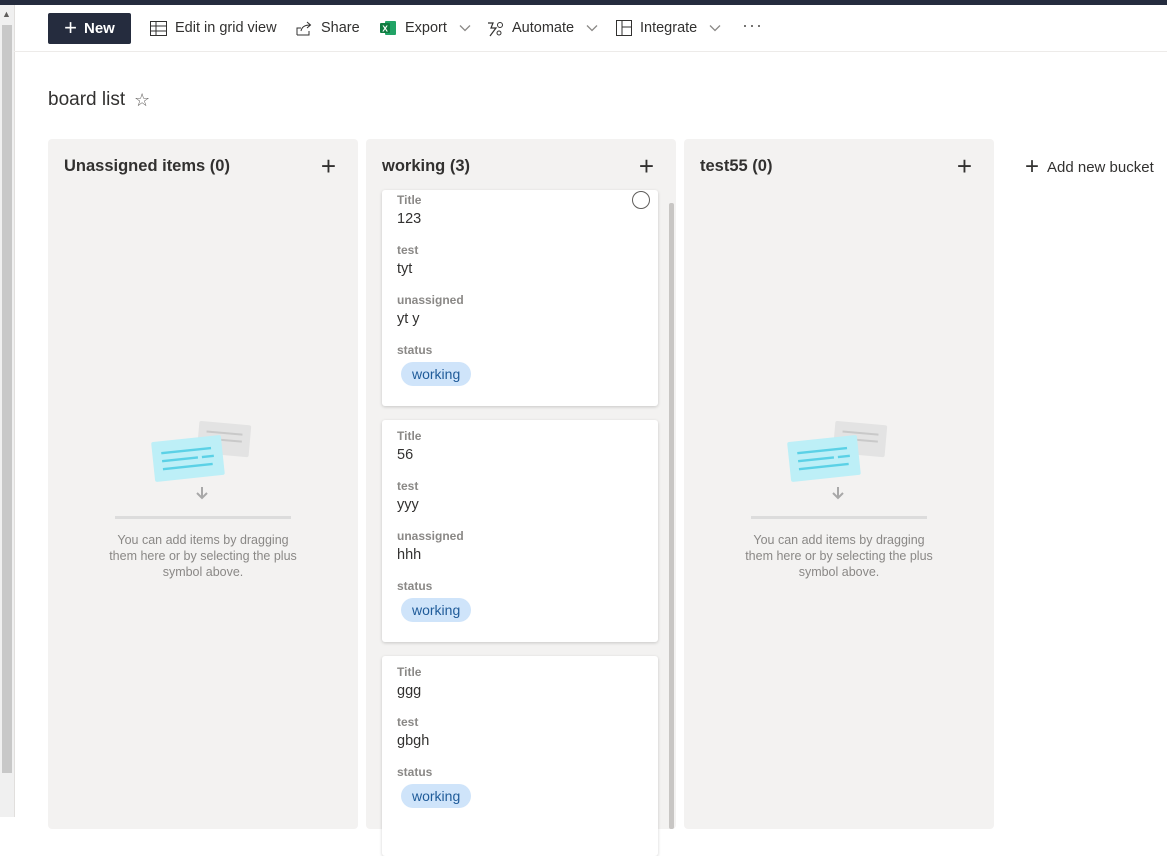 Image resolution: width=1167 pixels, height=856 pixels. I want to click on board-card: Title ggg test gbgh status working, so click(520, 756).